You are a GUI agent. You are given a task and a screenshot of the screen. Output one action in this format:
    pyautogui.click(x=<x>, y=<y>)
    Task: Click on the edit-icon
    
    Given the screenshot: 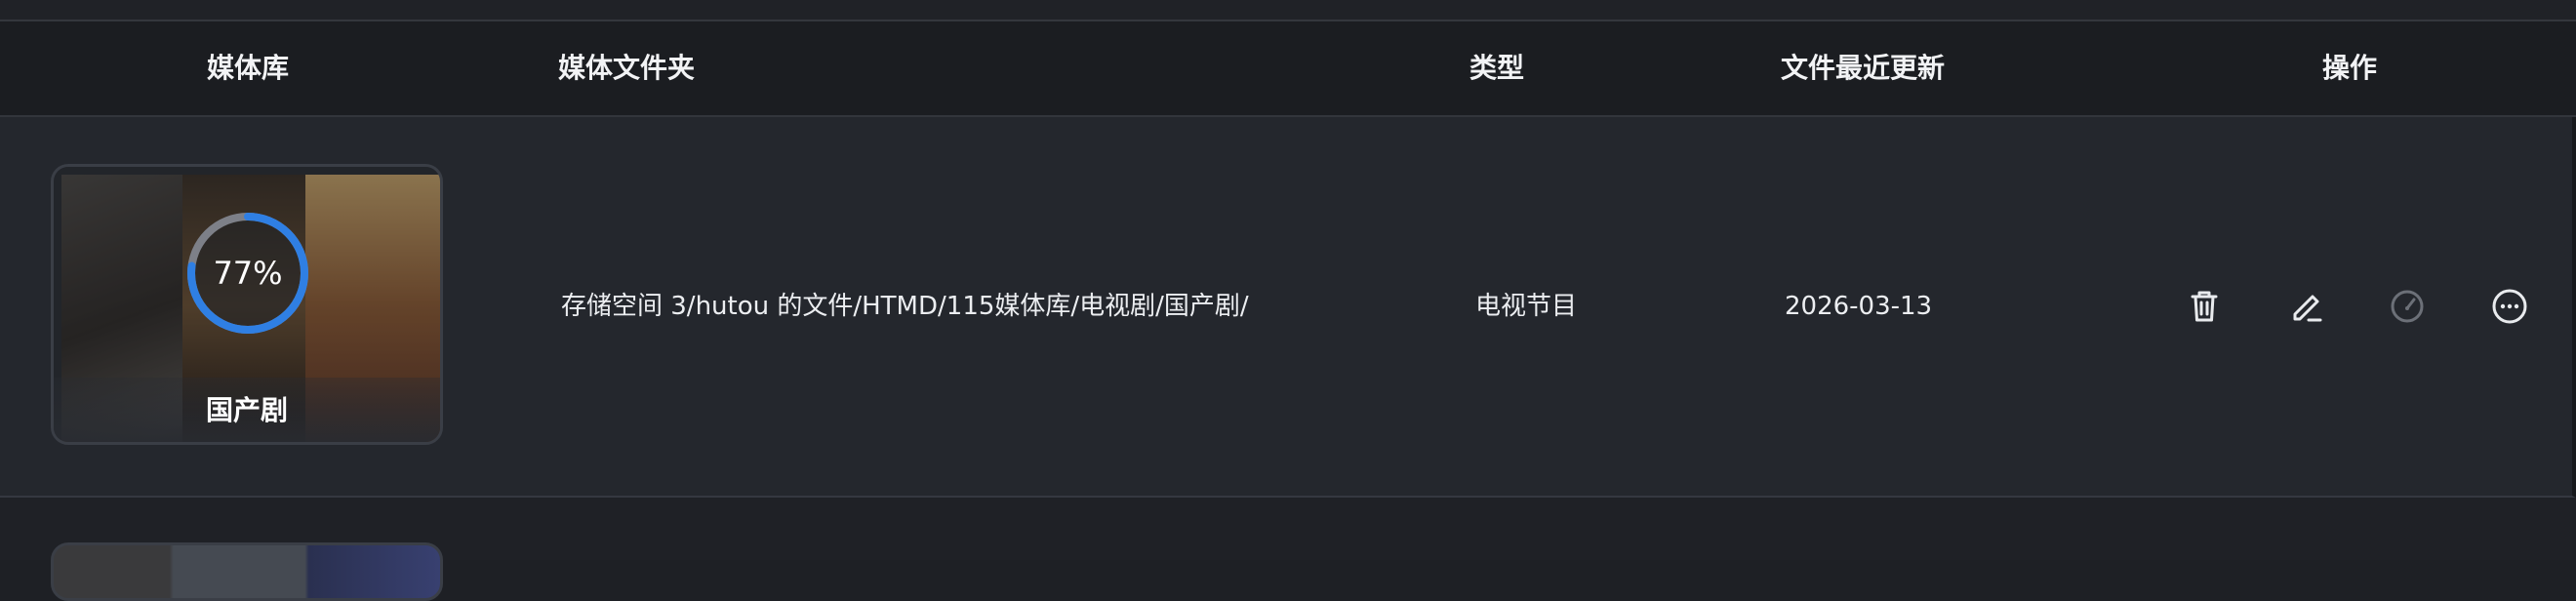 What is the action you would take?
    pyautogui.click(x=2307, y=308)
    